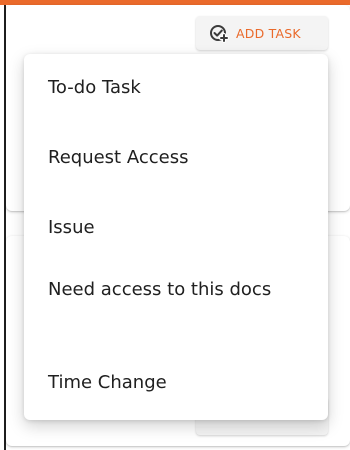 The width and height of the screenshot is (350, 450). What do you see at coordinates (176, 383) in the screenshot?
I see `menu-item-time-change: Time Change` at bounding box center [176, 383].